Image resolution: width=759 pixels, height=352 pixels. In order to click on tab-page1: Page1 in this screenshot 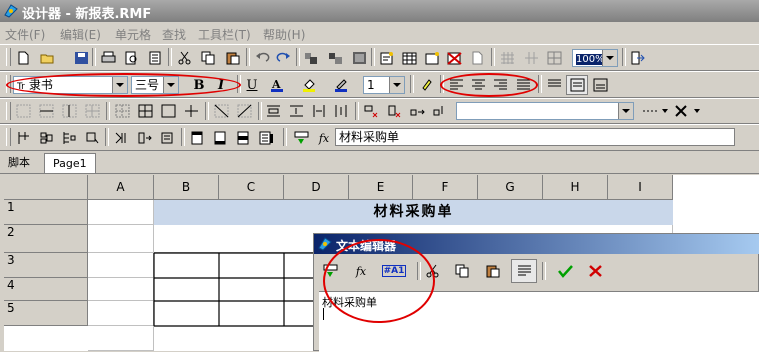, I will do `click(70, 163)`.